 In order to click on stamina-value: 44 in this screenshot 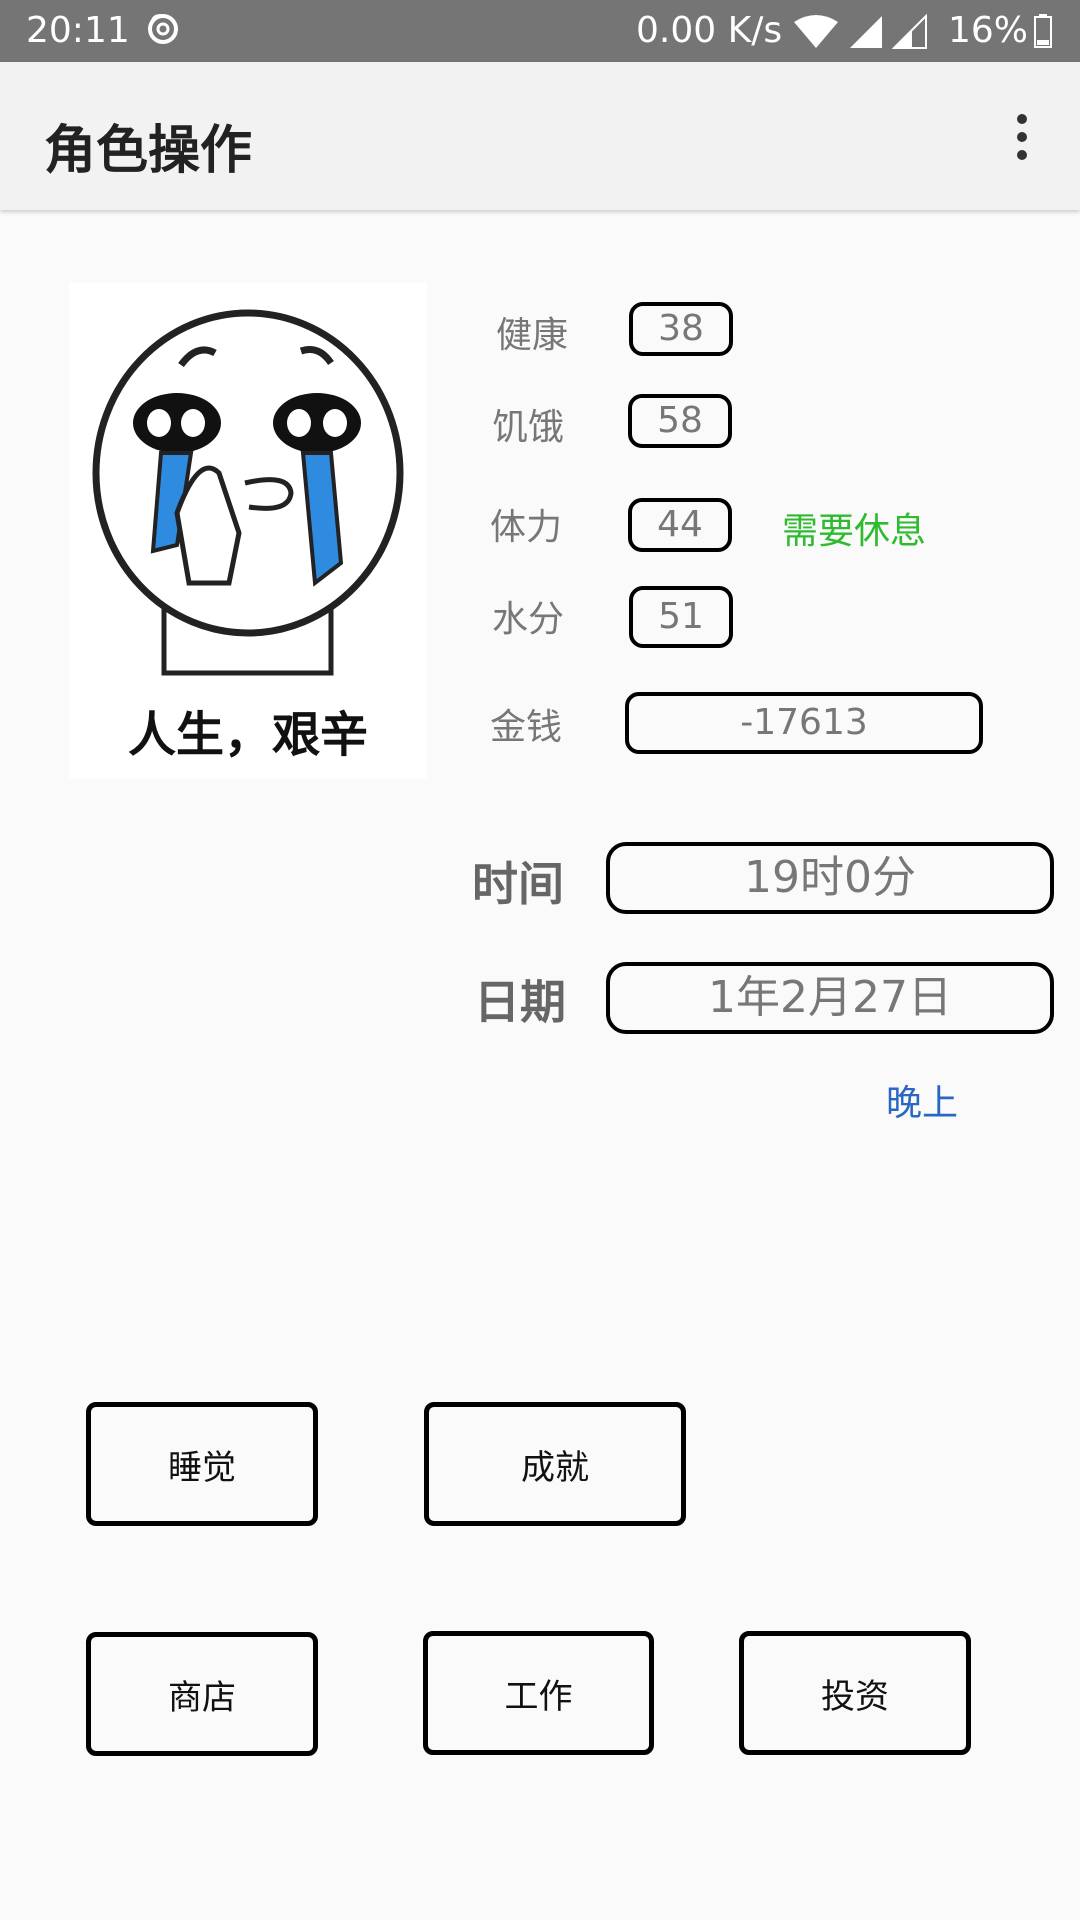, I will do `click(680, 525)`.